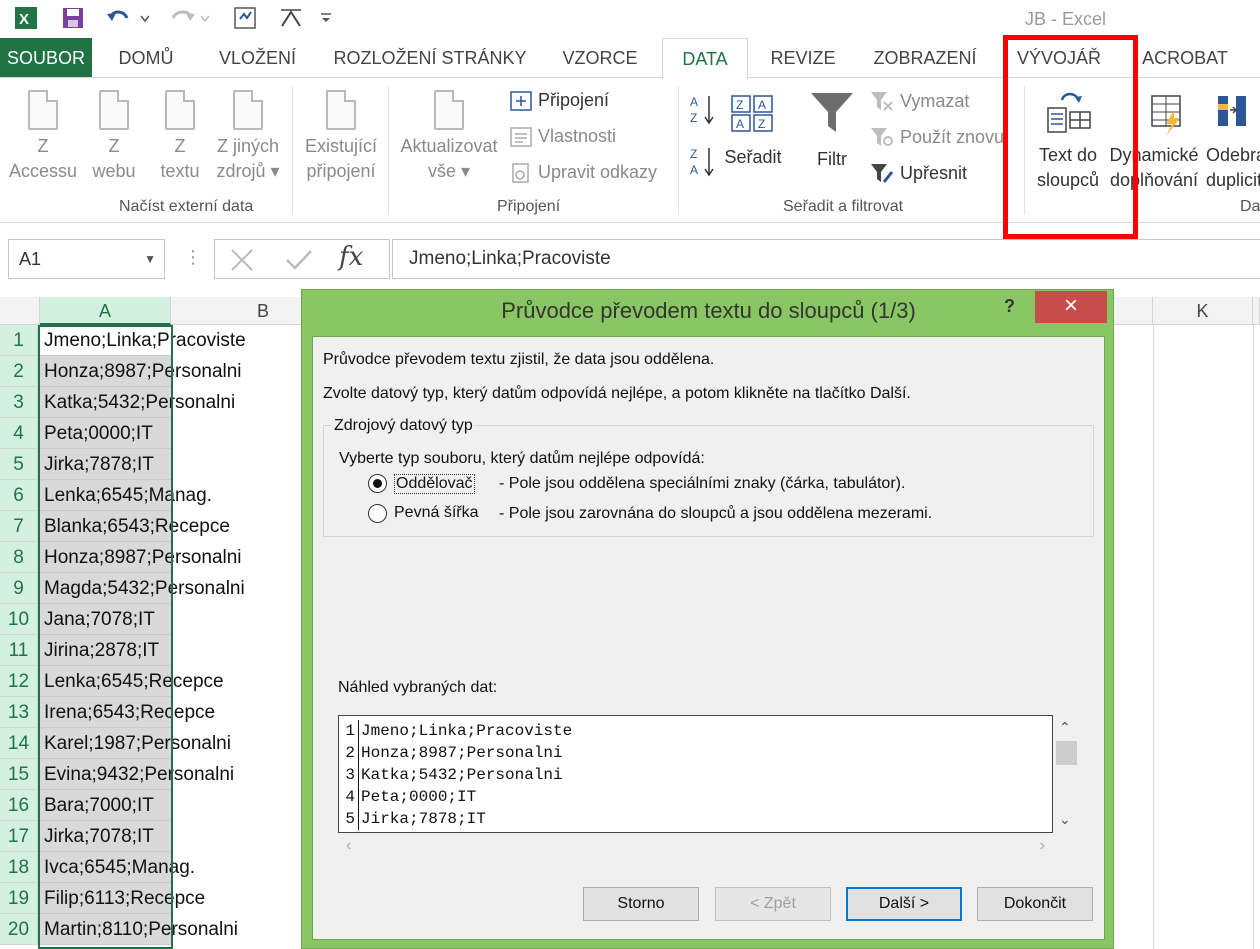 The width and height of the screenshot is (1260, 949). Describe the element at coordinates (143, 340) in the screenshot. I see `cell-a: Jmeno;Linka;Pracoviste` at that location.